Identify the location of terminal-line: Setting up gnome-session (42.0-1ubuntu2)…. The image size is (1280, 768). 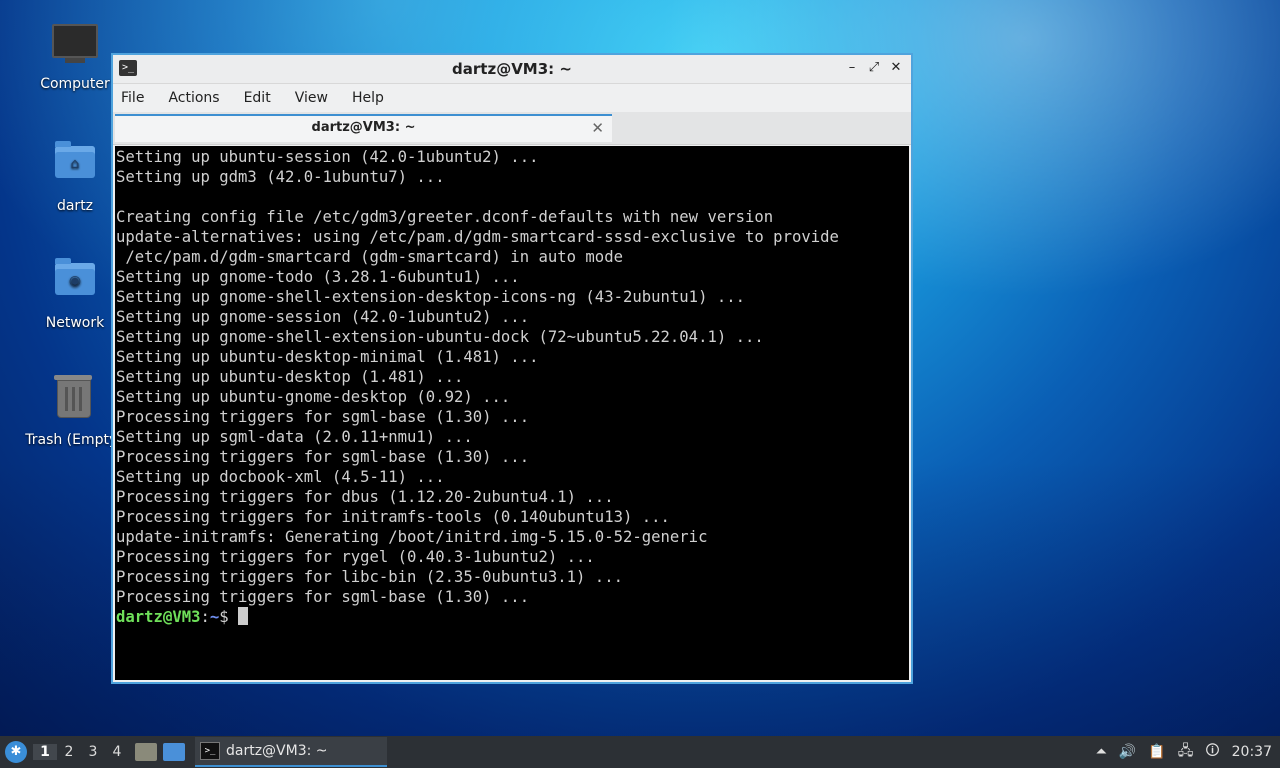
(323, 317).